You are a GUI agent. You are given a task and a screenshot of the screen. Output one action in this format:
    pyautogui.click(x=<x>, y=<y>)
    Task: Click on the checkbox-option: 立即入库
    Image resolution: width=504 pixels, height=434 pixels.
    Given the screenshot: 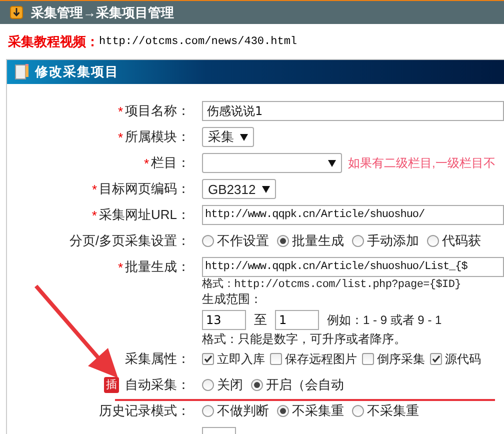 What is the action you would take?
    pyautogui.click(x=233, y=359)
    